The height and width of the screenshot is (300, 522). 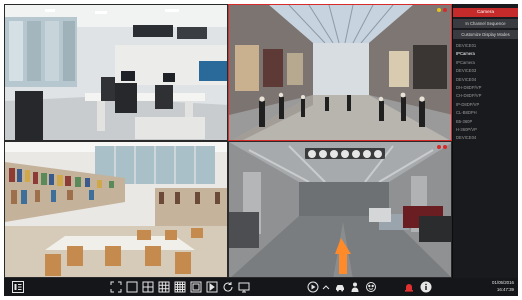 I want to click on zoom-icon, so click(x=334, y=153).